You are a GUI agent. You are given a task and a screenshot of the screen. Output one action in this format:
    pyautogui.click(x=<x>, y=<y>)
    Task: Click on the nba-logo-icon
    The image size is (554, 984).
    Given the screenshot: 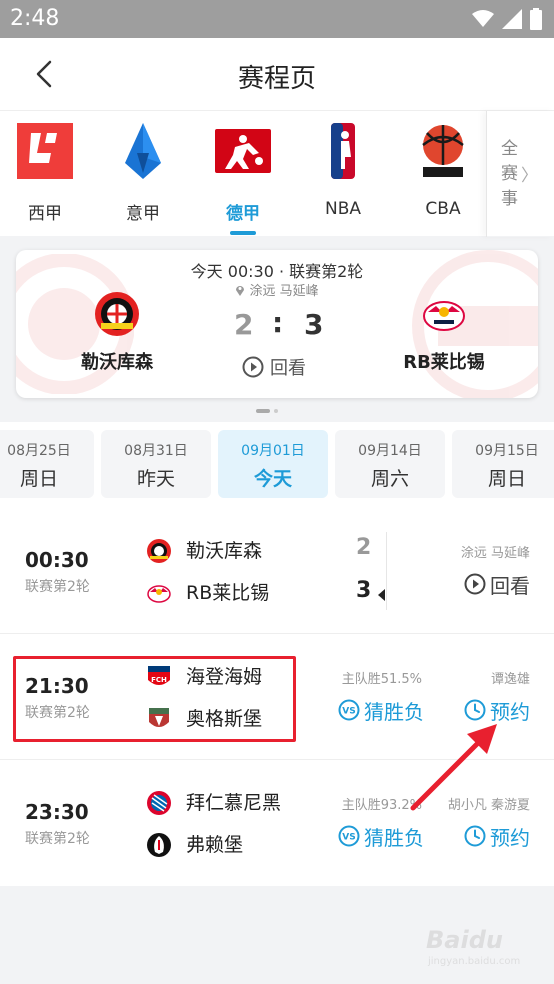 What is the action you would take?
    pyautogui.click(x=343, y=151)
    